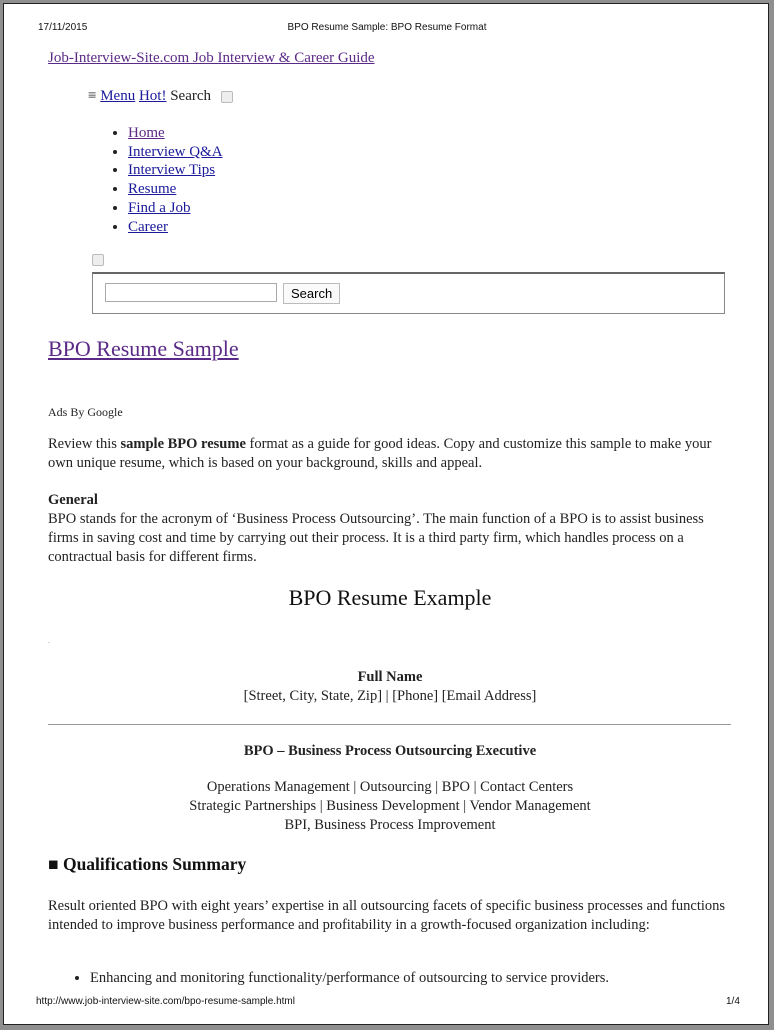 The width and height of the screenshot is (774, 1030). What do you see at coordinates (387, 27) in the screenshot?
I see `print-title: BPO Resume Sample: BPO Resume Format` at bounding box center [387, 27].